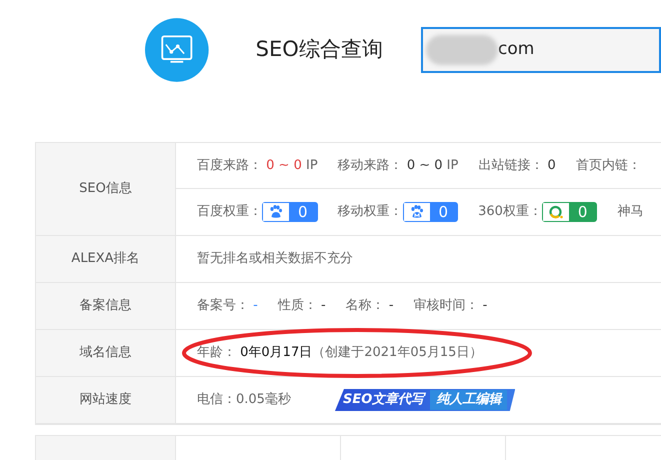 The image size is (661, 460). What do you see at coordinates (302, 306) in the screenshot?
I see `info-text: 性质： -` at bounding box center [302, 306].